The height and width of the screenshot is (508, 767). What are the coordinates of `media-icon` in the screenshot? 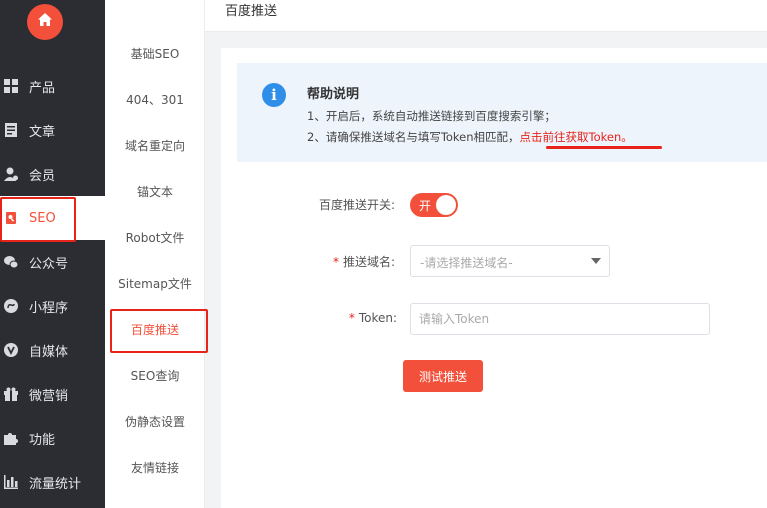 It's located at (11, 350).